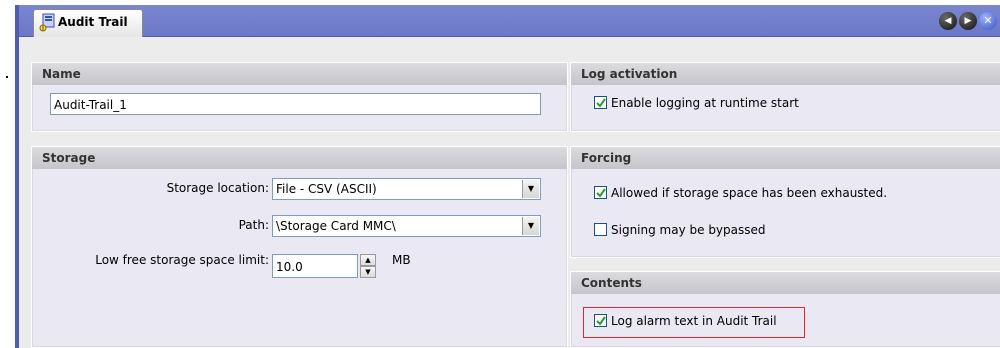 Image resolution: width=1000 pixels, height=348 pixels. I want to click on name-panel-header: Name, so click(299, 74).